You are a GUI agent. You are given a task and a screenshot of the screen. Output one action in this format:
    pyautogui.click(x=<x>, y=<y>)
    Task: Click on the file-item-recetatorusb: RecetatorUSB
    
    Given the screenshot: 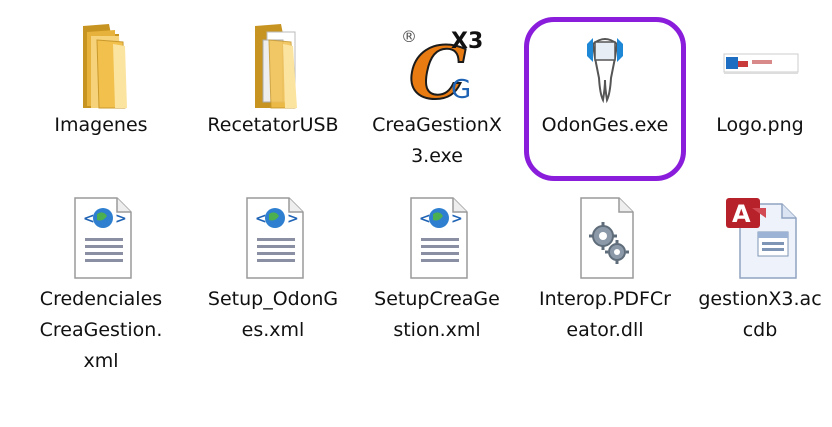 What is the action you would take?
    pyautogui.click(x=273, y=77)
    